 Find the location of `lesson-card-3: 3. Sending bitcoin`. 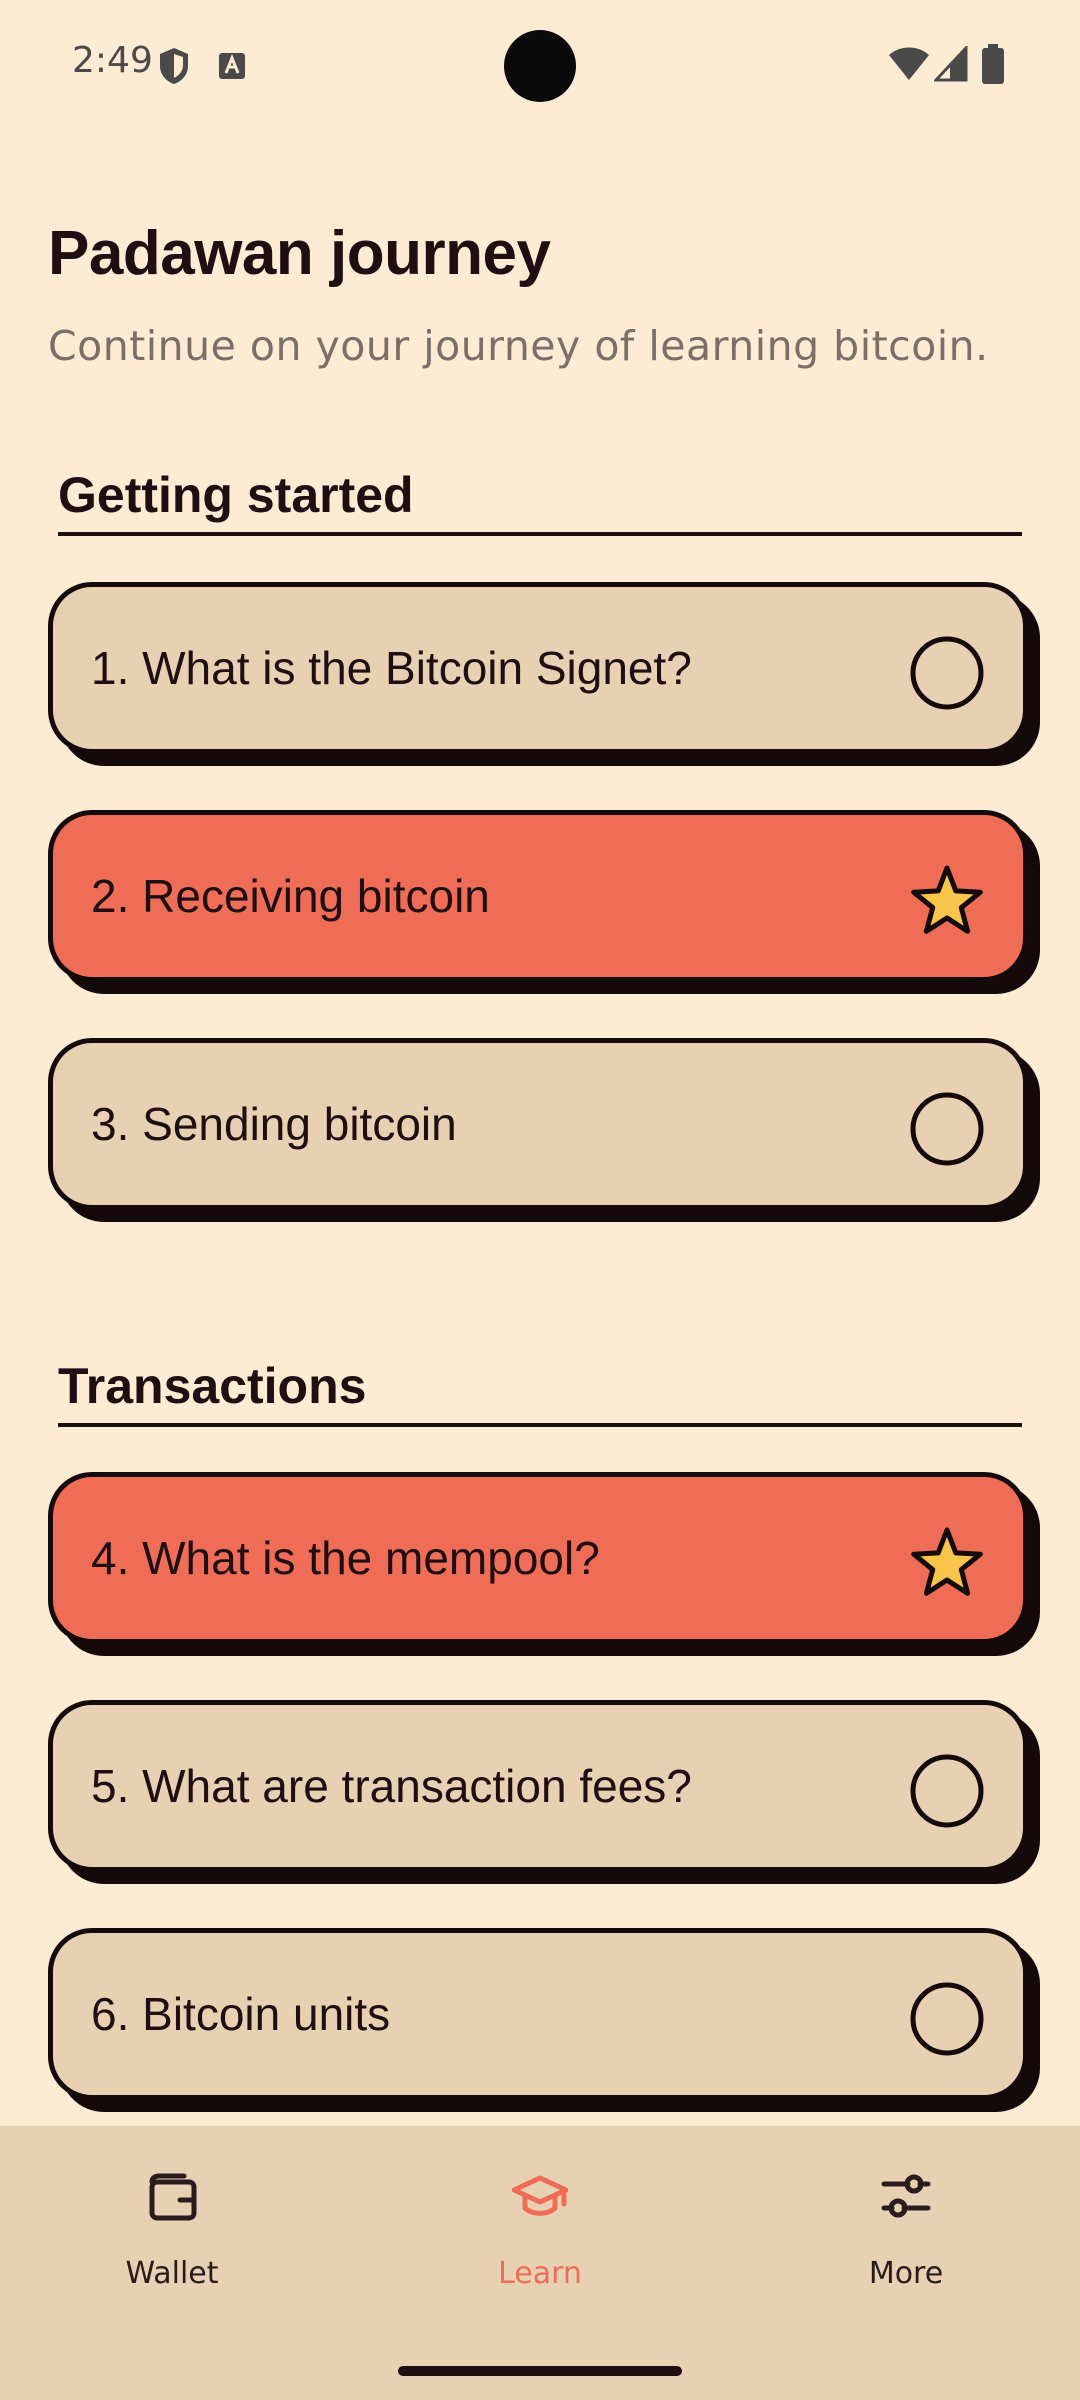

lesson-card-3: 3. Sending bitcoin is located at coordinates (538, 1124).